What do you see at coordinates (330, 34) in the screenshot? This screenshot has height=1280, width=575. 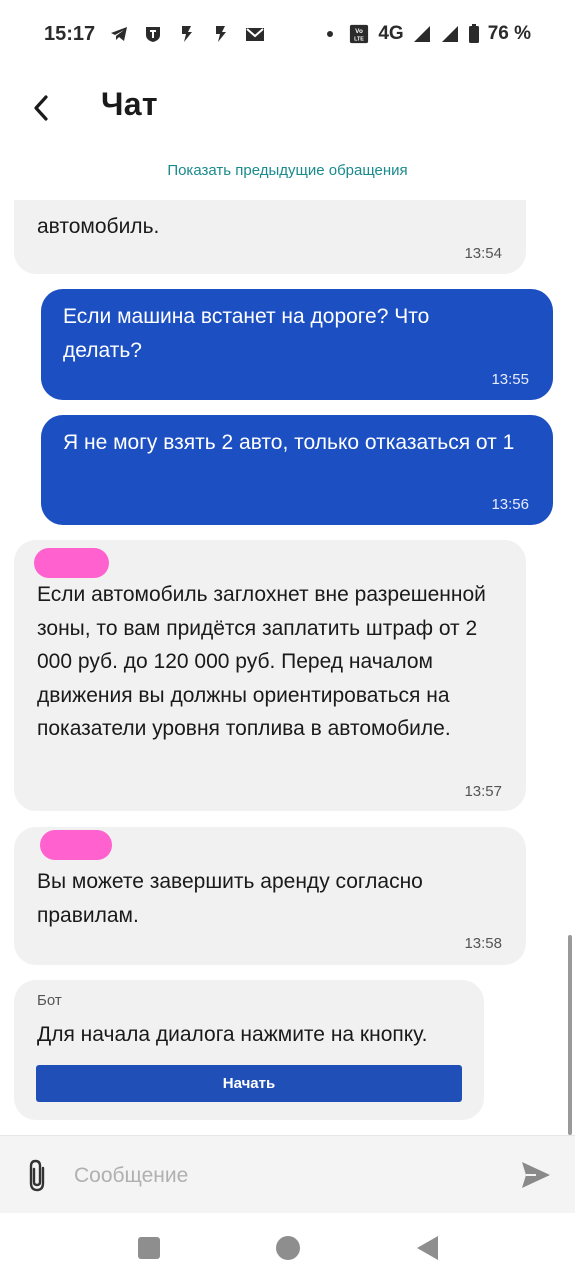 I see `dot-icon` at bounding box center [330, 34].